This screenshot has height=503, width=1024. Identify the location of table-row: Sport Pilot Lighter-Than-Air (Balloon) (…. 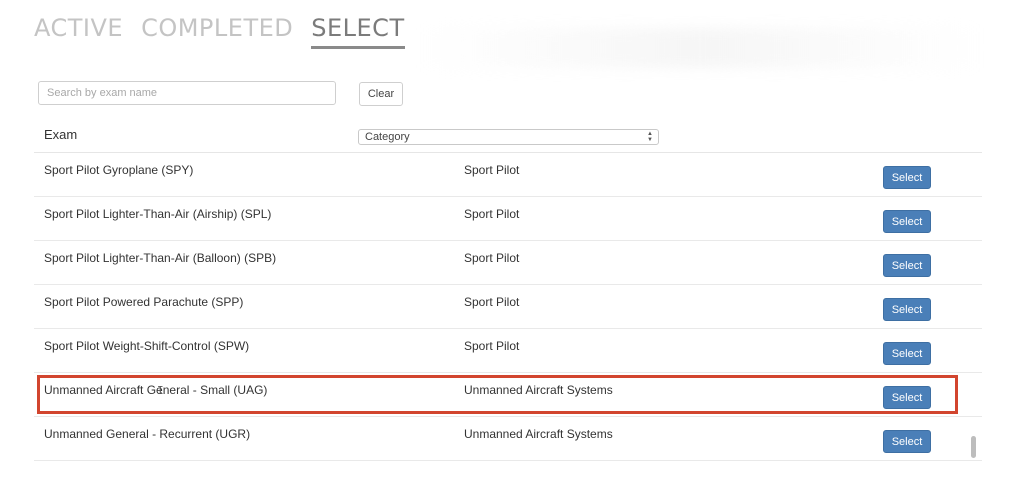
(508, 263).